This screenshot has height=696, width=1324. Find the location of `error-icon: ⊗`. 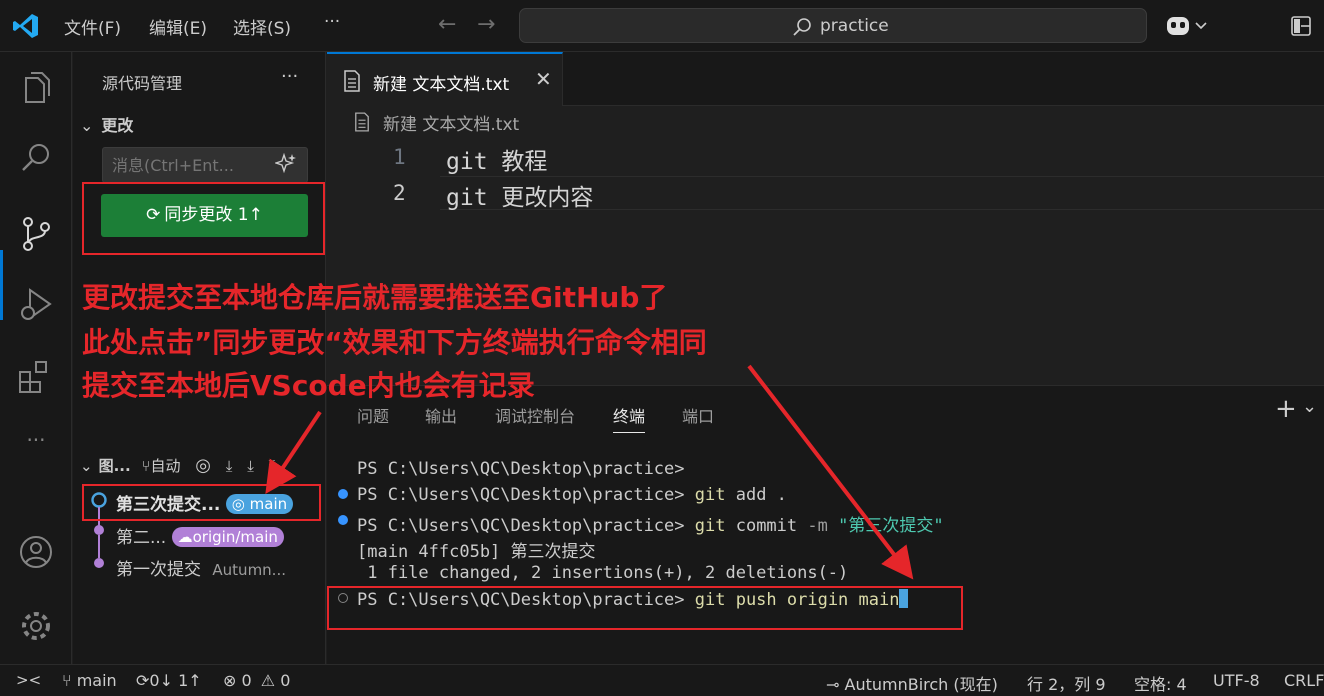

error-icon: ⊗ is located at coordinates (230, 680).